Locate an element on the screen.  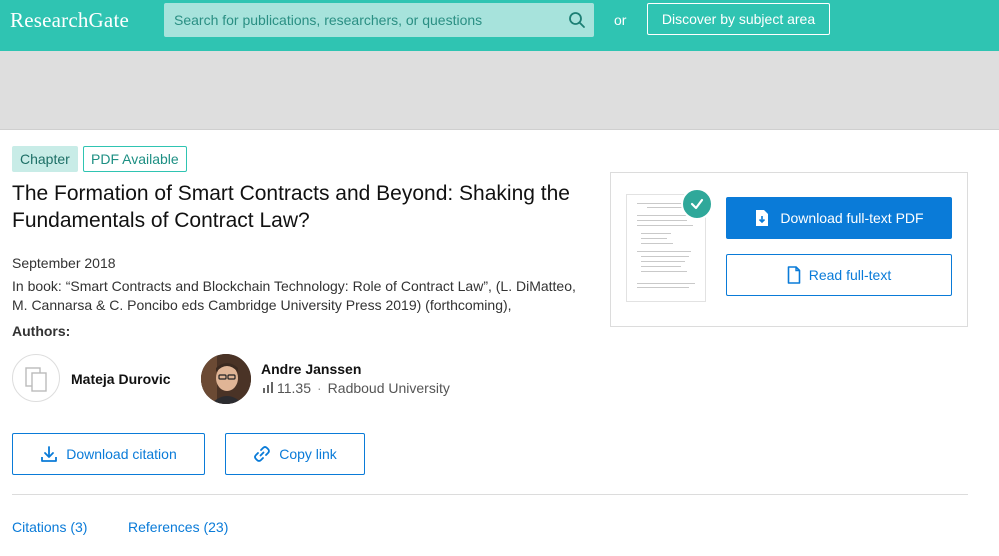
link-icon is located at coordinates (262, 454).